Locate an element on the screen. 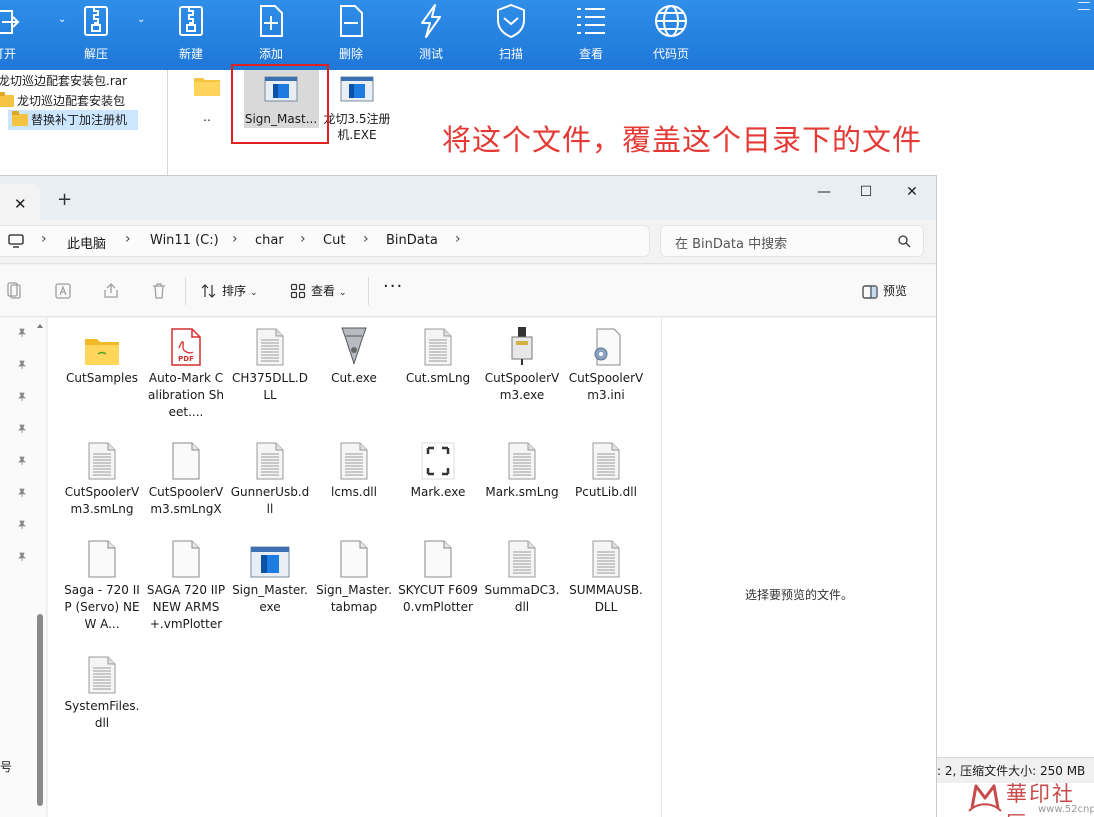 The height and width of the screenshot is (817, 1094). sort-icon is located at coordinates (208, 291).